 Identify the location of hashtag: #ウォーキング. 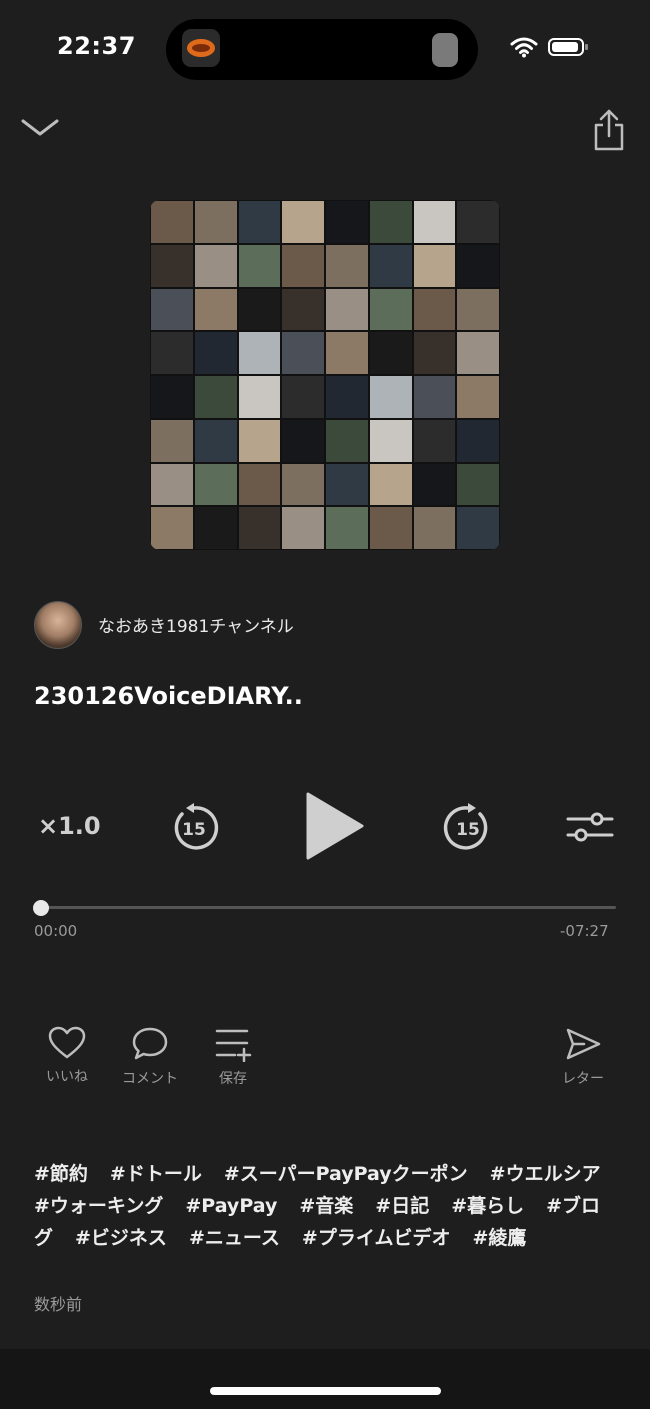
(98, 1206).